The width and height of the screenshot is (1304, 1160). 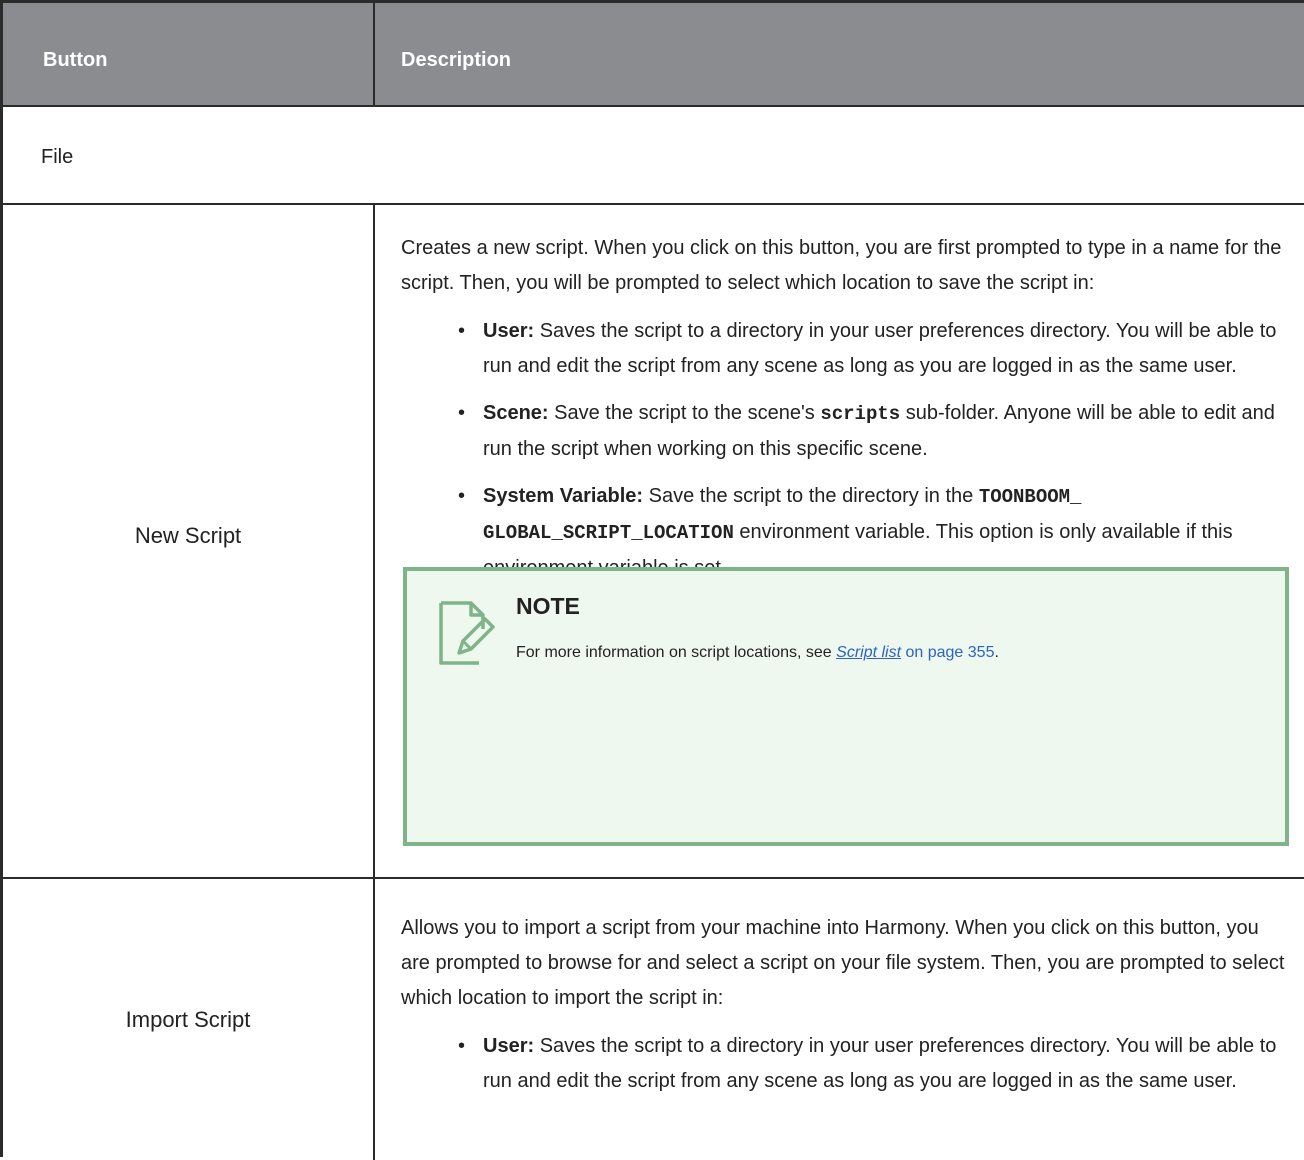 What do you see at coordinates (947, 652) in the screenshot?
I see `note-page-ref: on page 355` at bounding box center [947, 652].